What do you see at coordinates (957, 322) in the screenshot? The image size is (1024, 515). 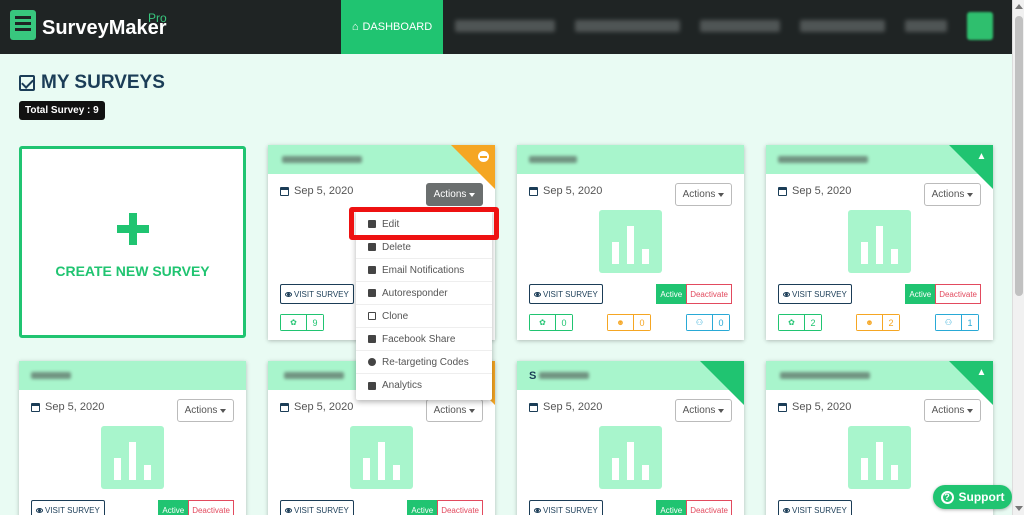 I see `stat-users: ⚇ 1` at bounding box center [957, 322].